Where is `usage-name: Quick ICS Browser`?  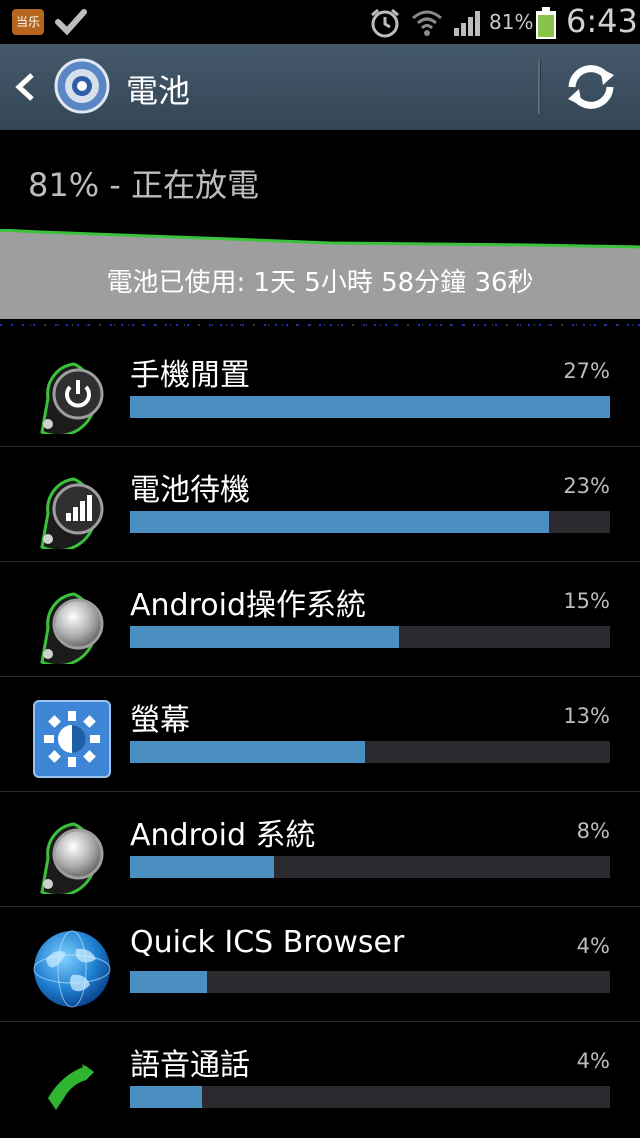
usage-name: Quick ICS Browser is located at coordinates (267, 942).